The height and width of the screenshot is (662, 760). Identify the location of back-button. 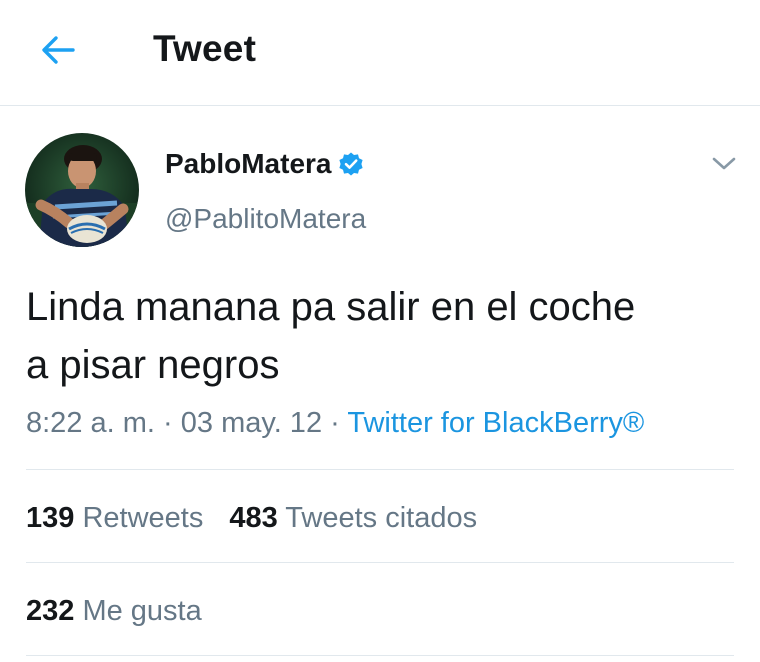
(58, 50).